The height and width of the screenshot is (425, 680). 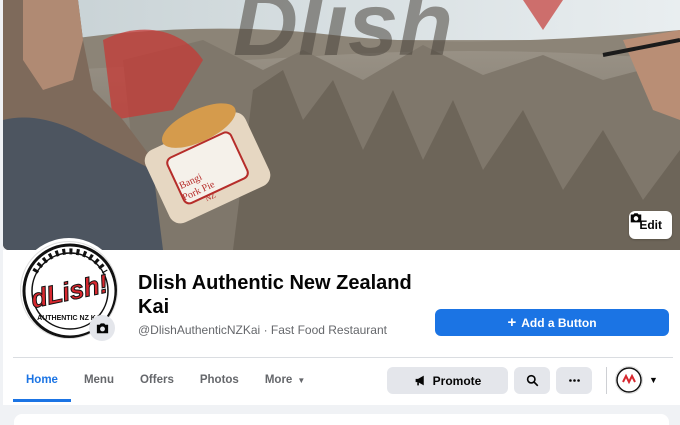 I want to click on page-handle: @DlishAuthenticNZKai, so click(x=199, y=330).